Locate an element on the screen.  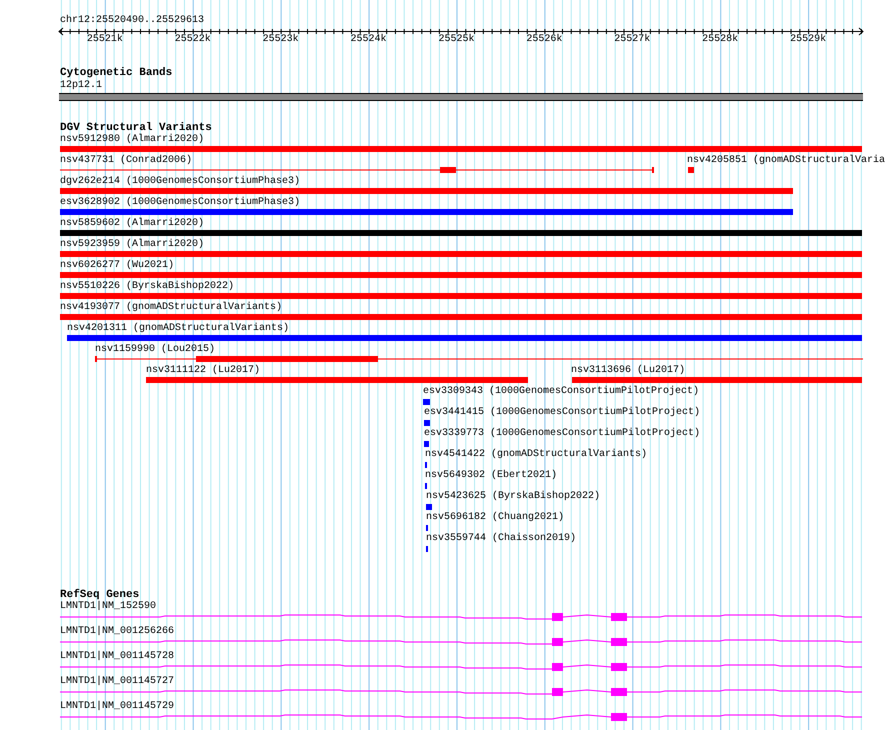
gene-label: LMNTD1|NM_001145727 is located at coordinates (117, 682).